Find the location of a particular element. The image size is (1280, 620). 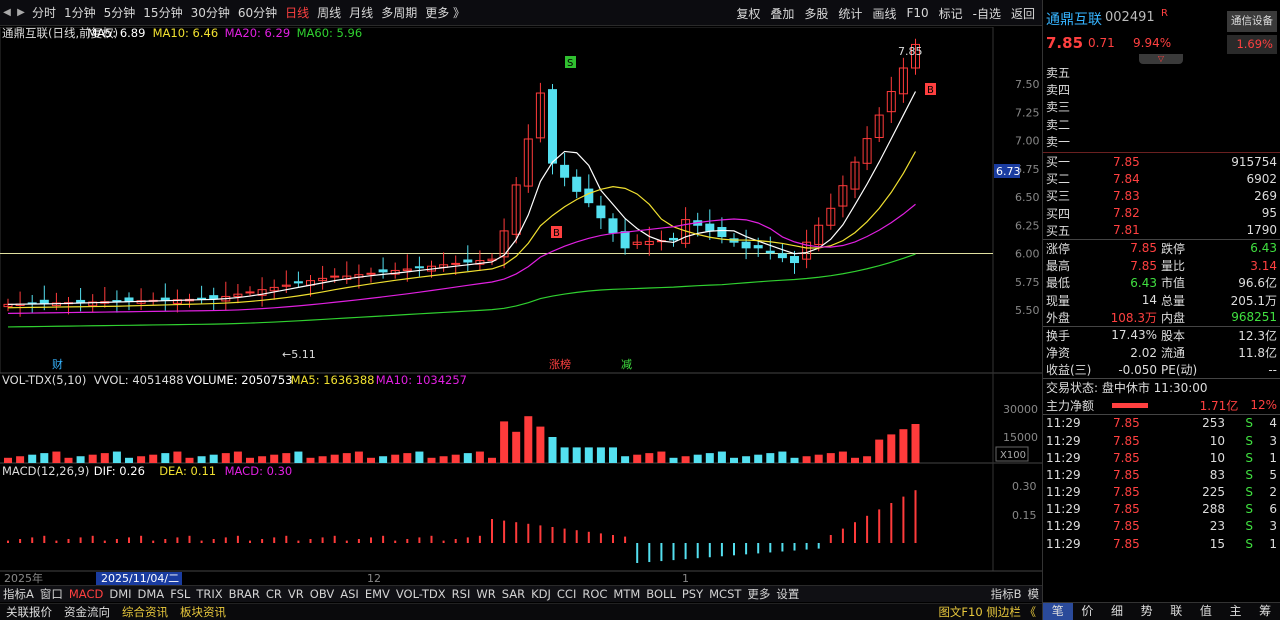

indicator-tab: MTM is located at coordinates (626, 594).